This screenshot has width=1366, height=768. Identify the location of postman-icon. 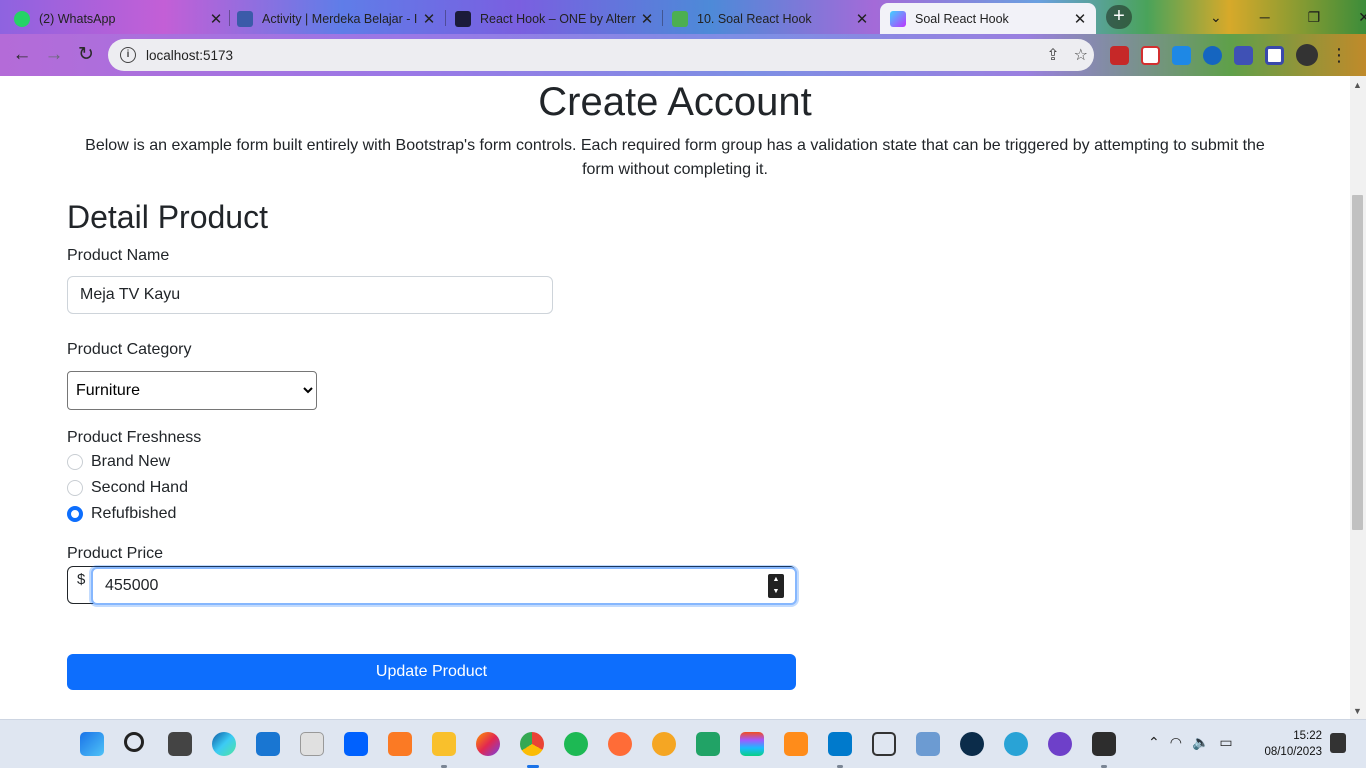
(620, 744).